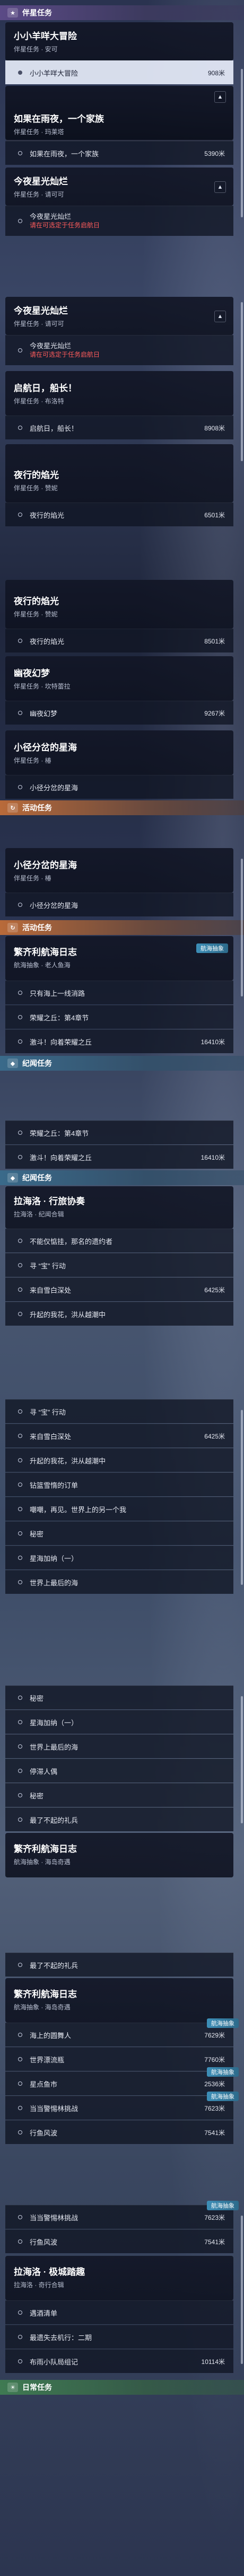 This screenshot has height=2576, width=244. I want to click on quest-step-row: 幽夜幻梦 9267米, so click(119, 713).